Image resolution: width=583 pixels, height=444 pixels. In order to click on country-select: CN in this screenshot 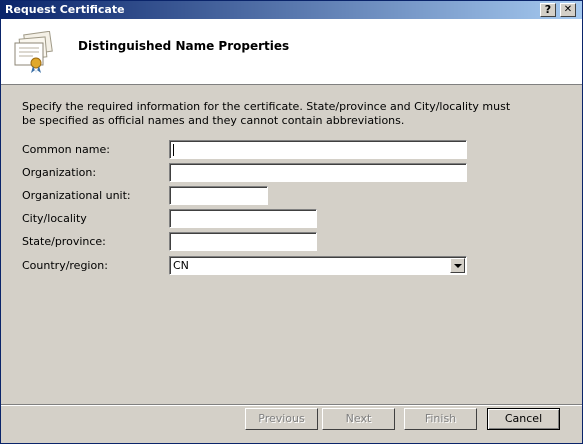, I will do `click(318, 265)`.